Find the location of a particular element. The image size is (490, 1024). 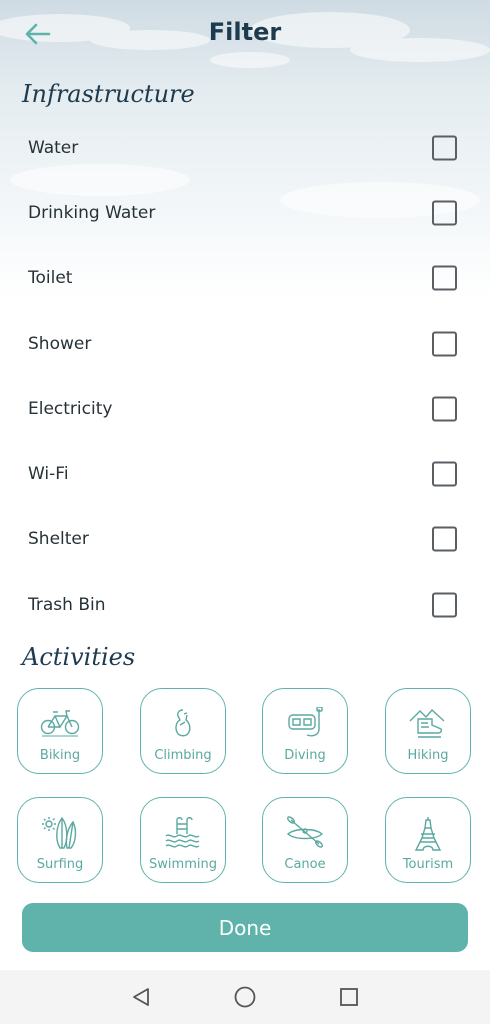

nav-back-button is located at coordinates (141, 997).